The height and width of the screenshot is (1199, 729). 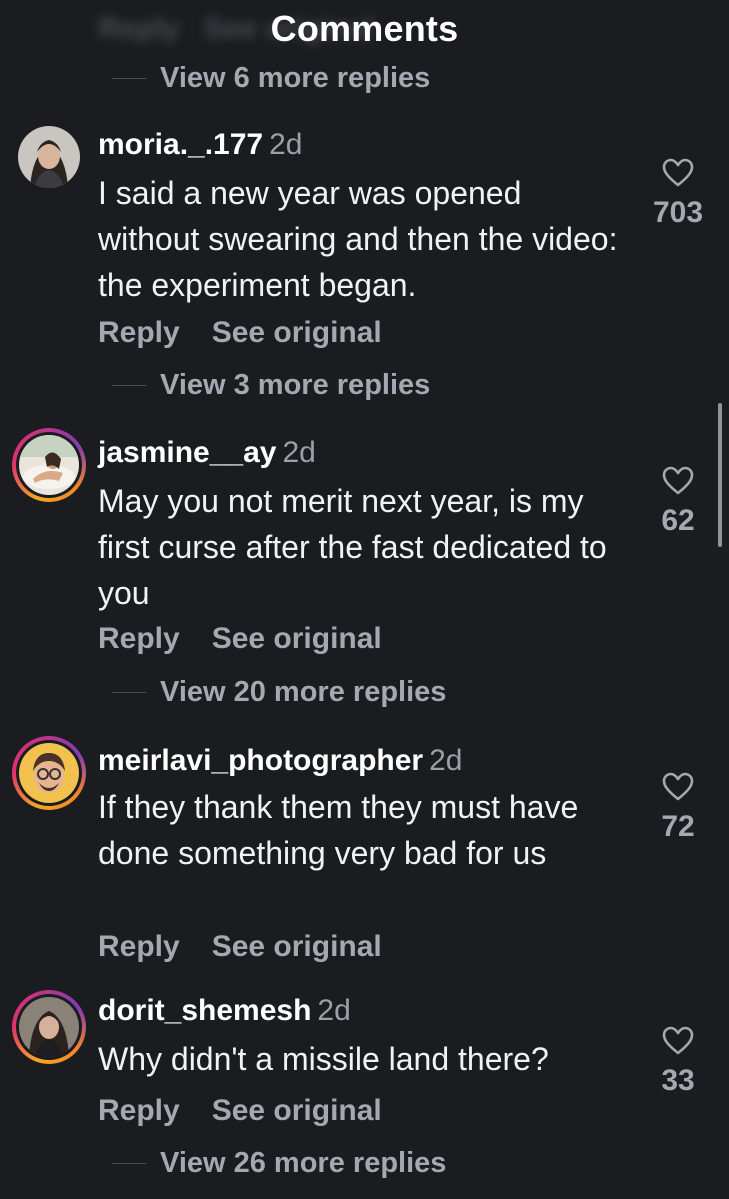 I want to click on username-link: jasmine__ay, so click(x=187, y=452).